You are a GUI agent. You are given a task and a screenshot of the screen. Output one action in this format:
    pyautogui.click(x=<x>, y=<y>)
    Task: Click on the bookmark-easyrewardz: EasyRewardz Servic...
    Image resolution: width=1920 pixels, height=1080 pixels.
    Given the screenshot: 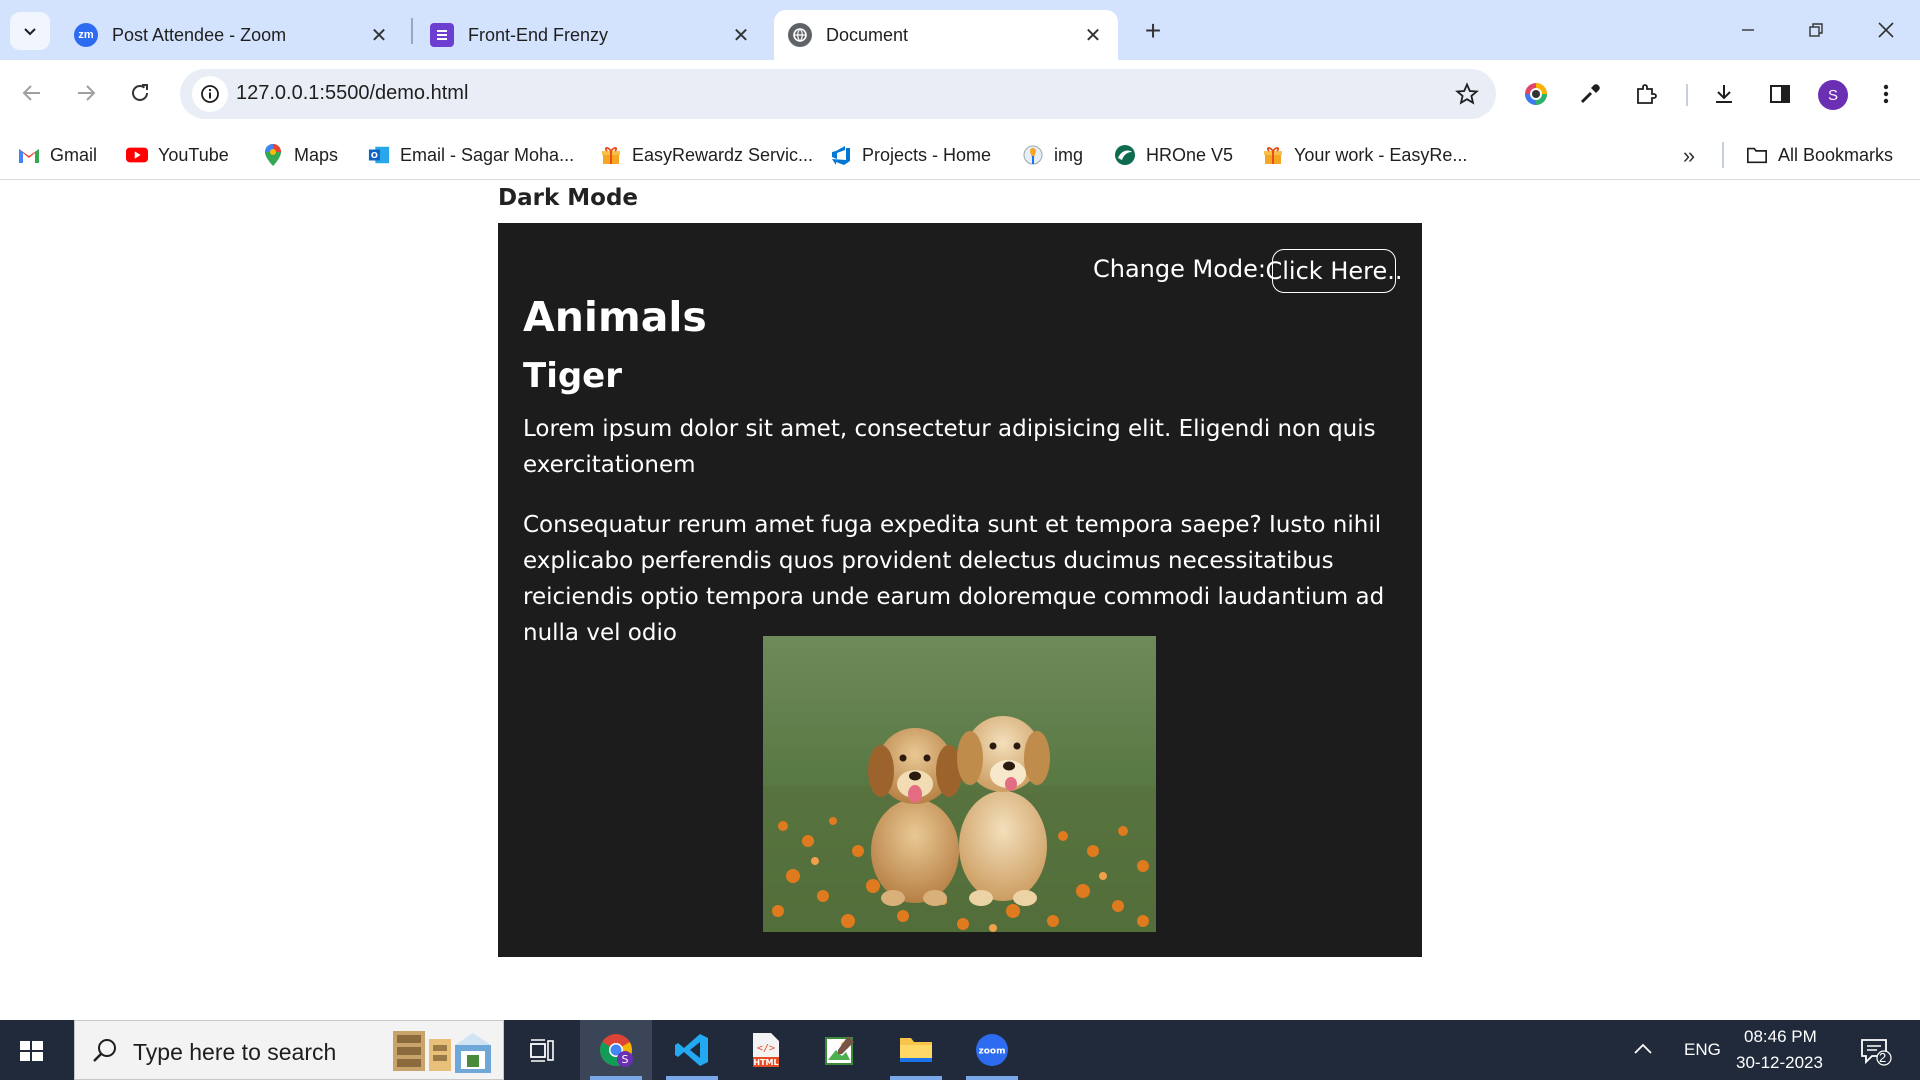 What is the action you would take?
    pyautogui.click(x=706, y=155)
    